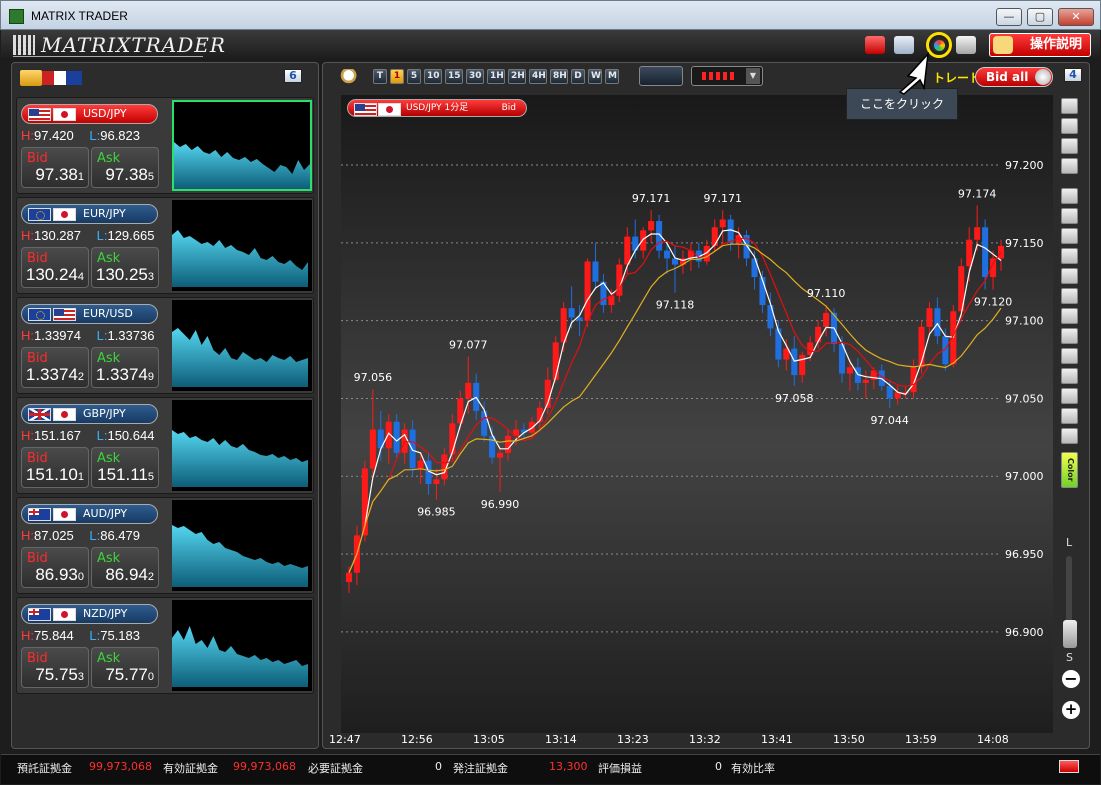 The height and width of the screenshot is (785, 1101). Describe the element at coordinates (578, 76) in the screenshot. I see `timeframe-d-button: D` at that location.